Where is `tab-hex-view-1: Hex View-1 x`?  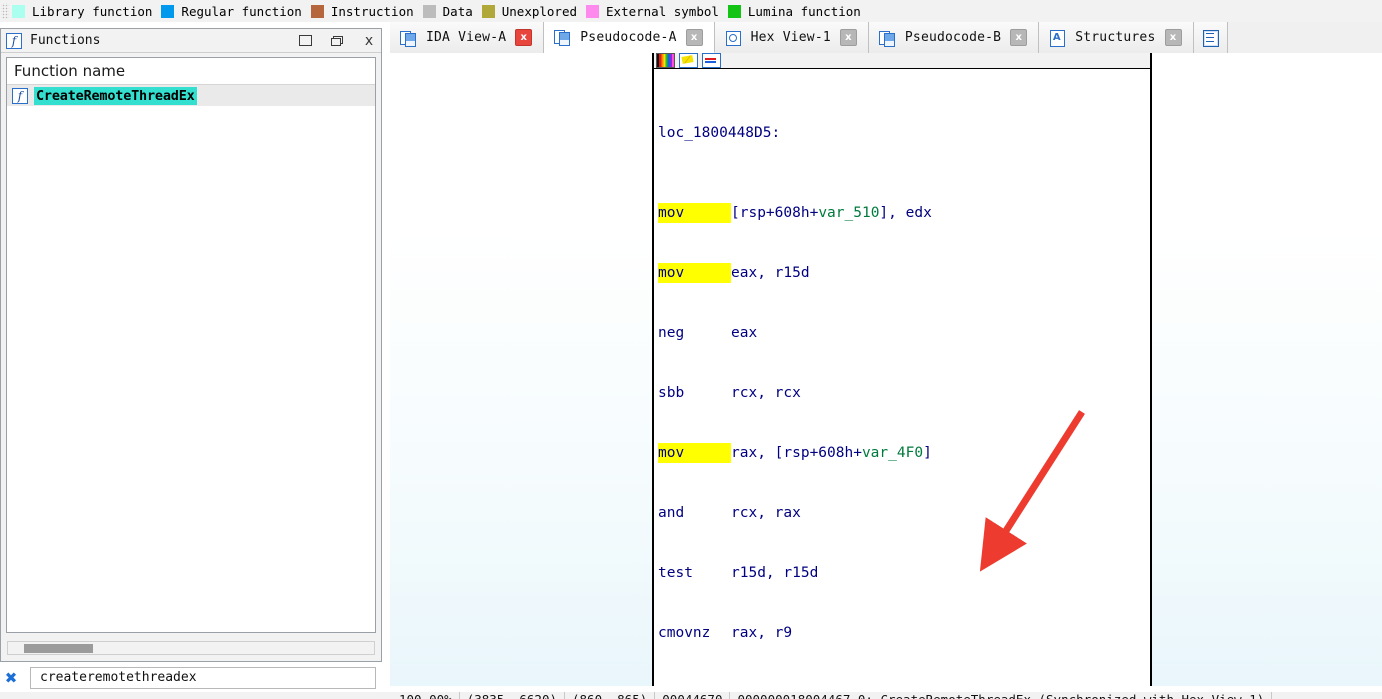
tab-hex-view-1: Hex View-1 x is located at coordinates (791, 37).